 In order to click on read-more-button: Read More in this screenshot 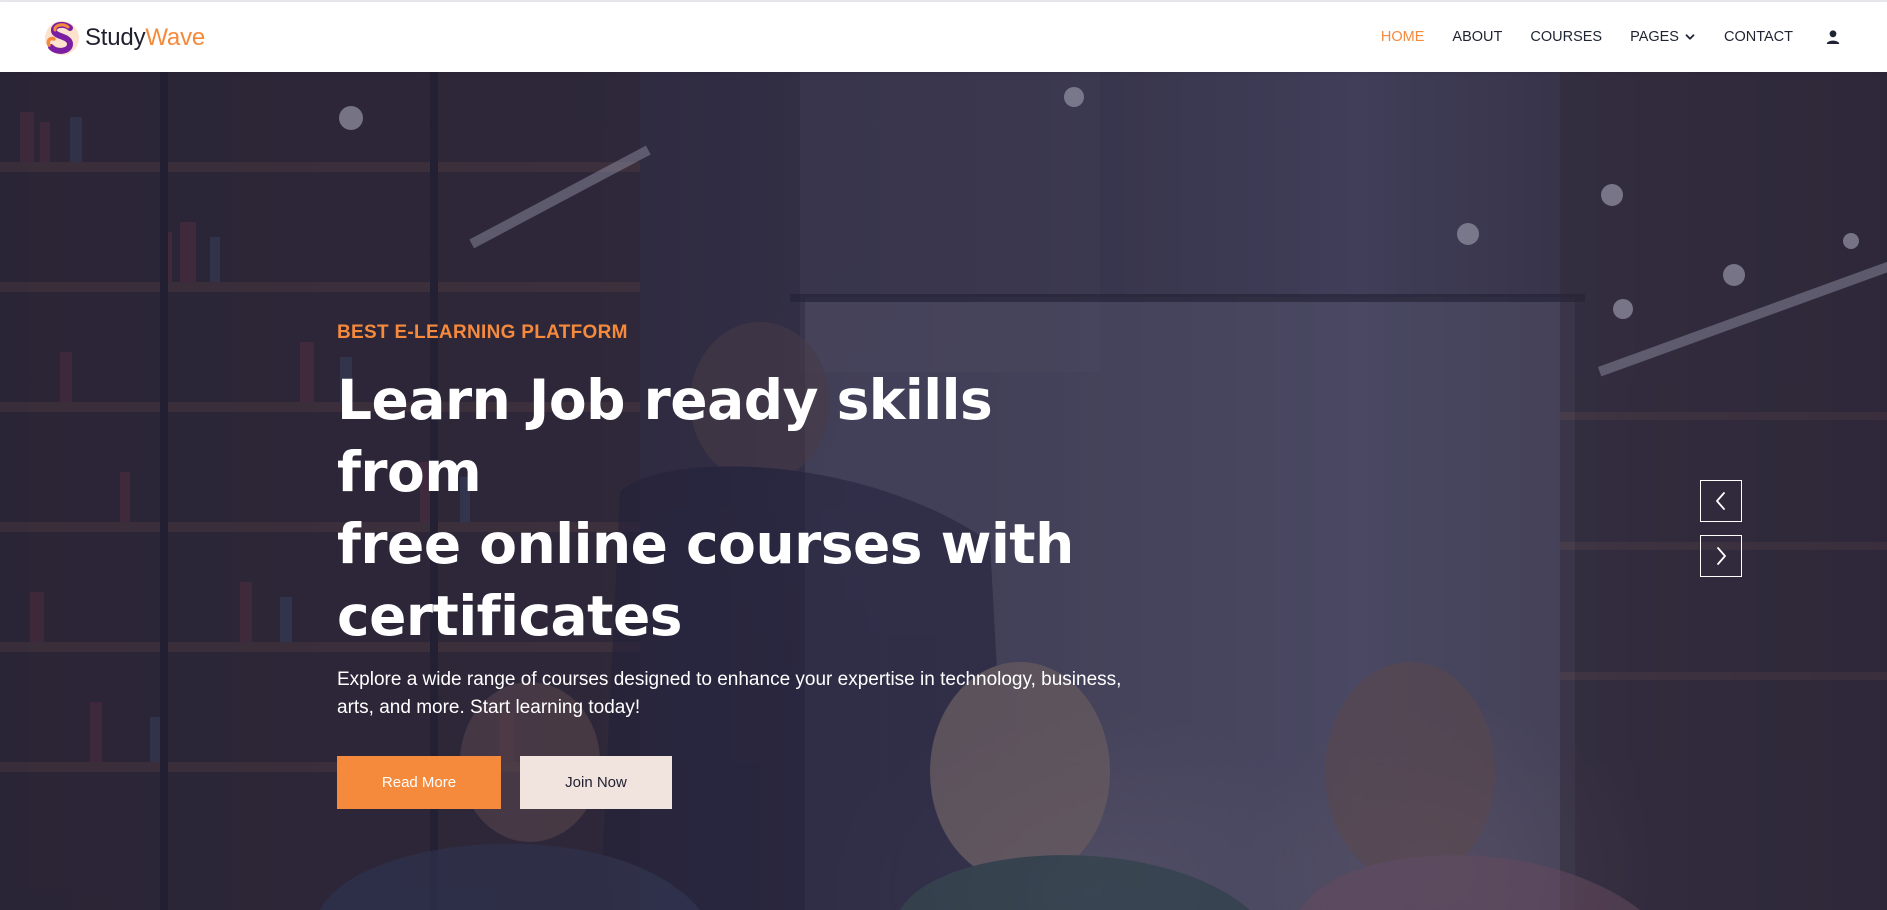, I will do `click(419, 782)`.